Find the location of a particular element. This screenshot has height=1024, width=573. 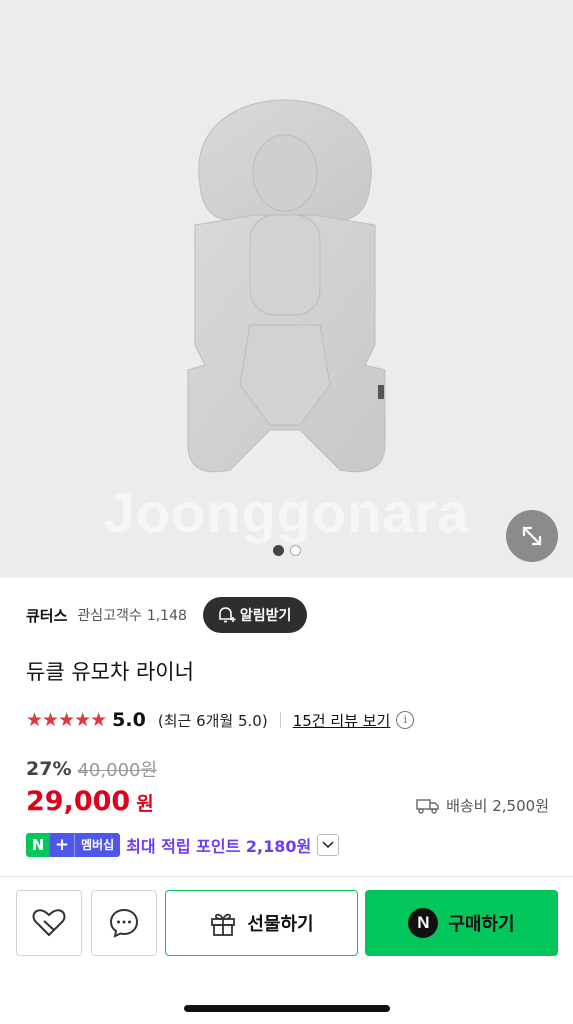

truck-icon is located at coordinates (427, 806).